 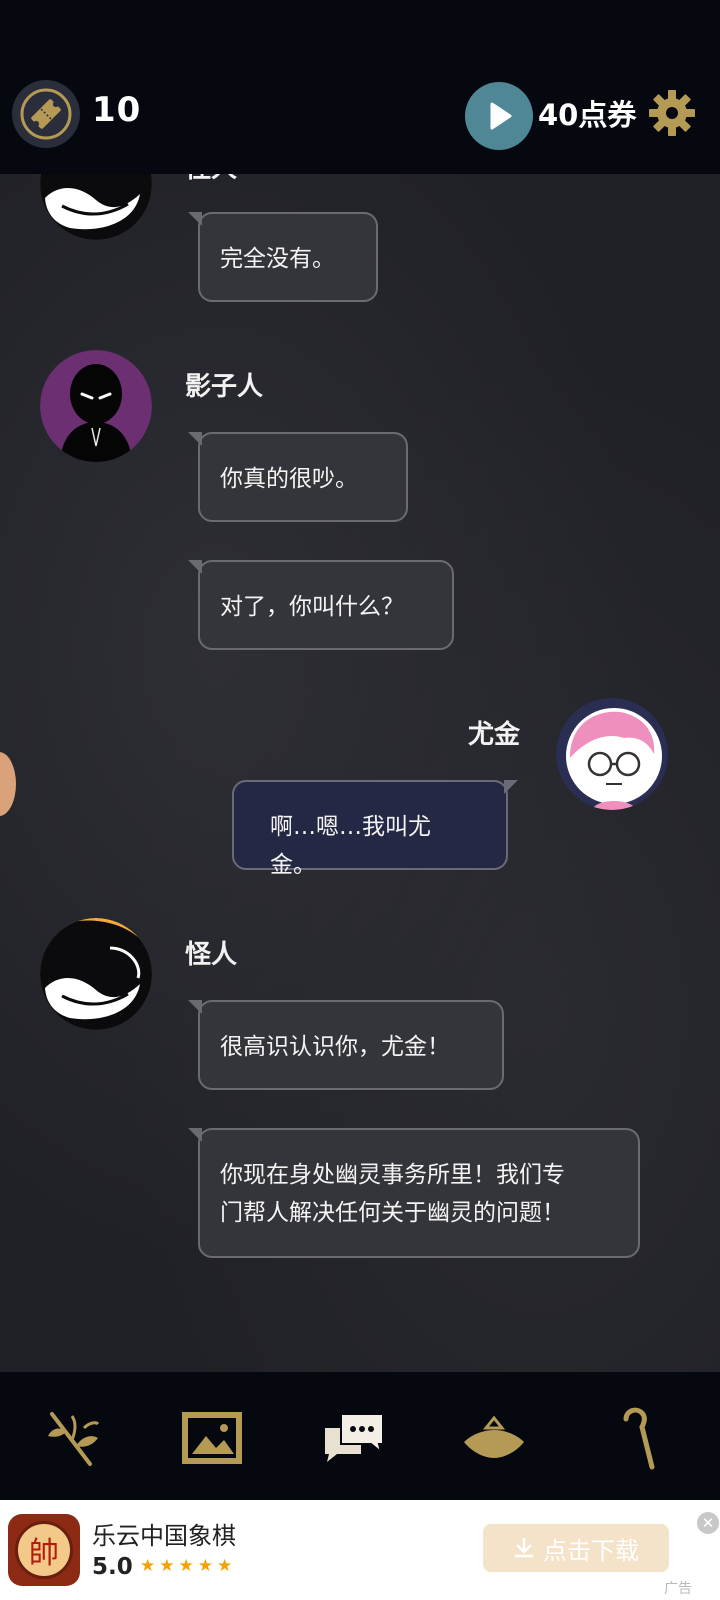 What do you see at coordinates (224, 387) in the screenshot?
I see `speaker-name: 影子人` at bounding box center [224, 387].